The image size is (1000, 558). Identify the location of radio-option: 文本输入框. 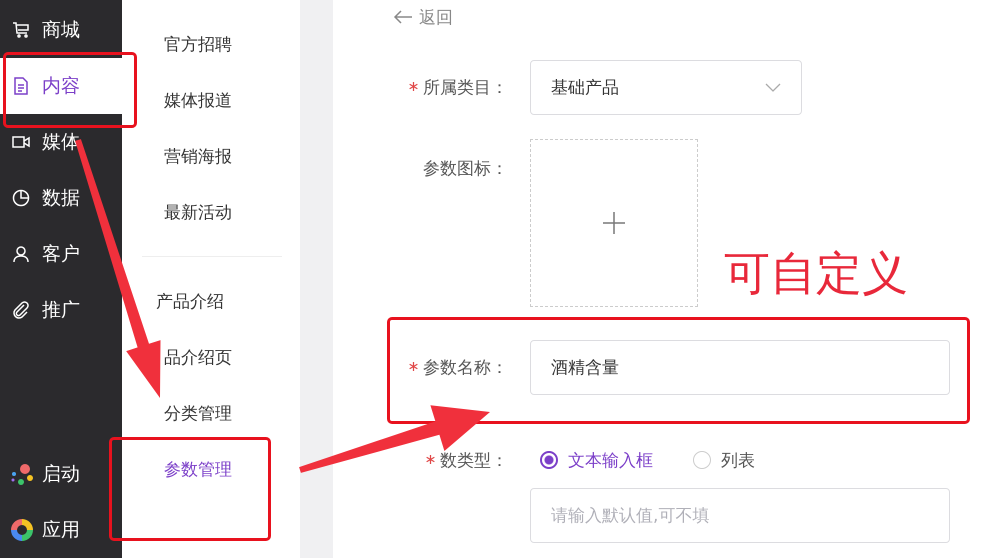
(596, 460).